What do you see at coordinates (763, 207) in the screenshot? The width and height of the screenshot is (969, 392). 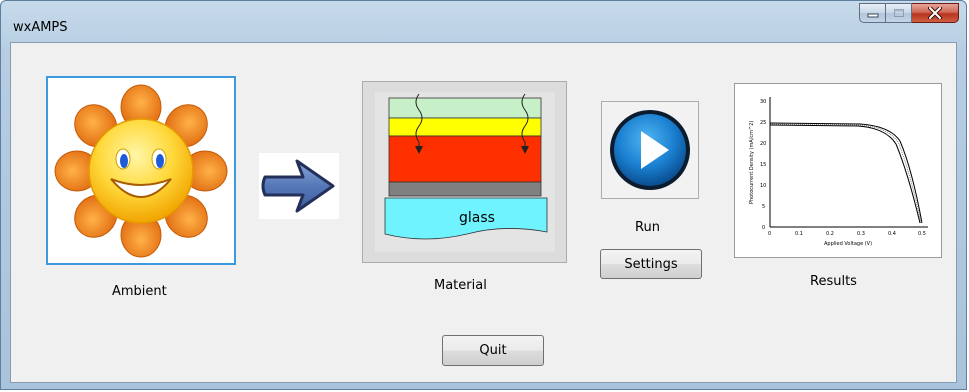 I see `svg-text: 5` at bounding box center [763, 207].